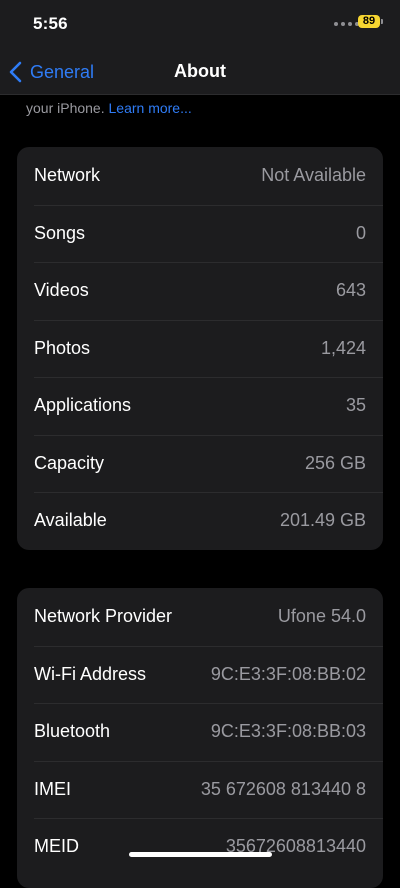  What do you see at coordinates (61, 290) in the screenshot?
I see `row-label: Videos` at bounding box center [61, 290].